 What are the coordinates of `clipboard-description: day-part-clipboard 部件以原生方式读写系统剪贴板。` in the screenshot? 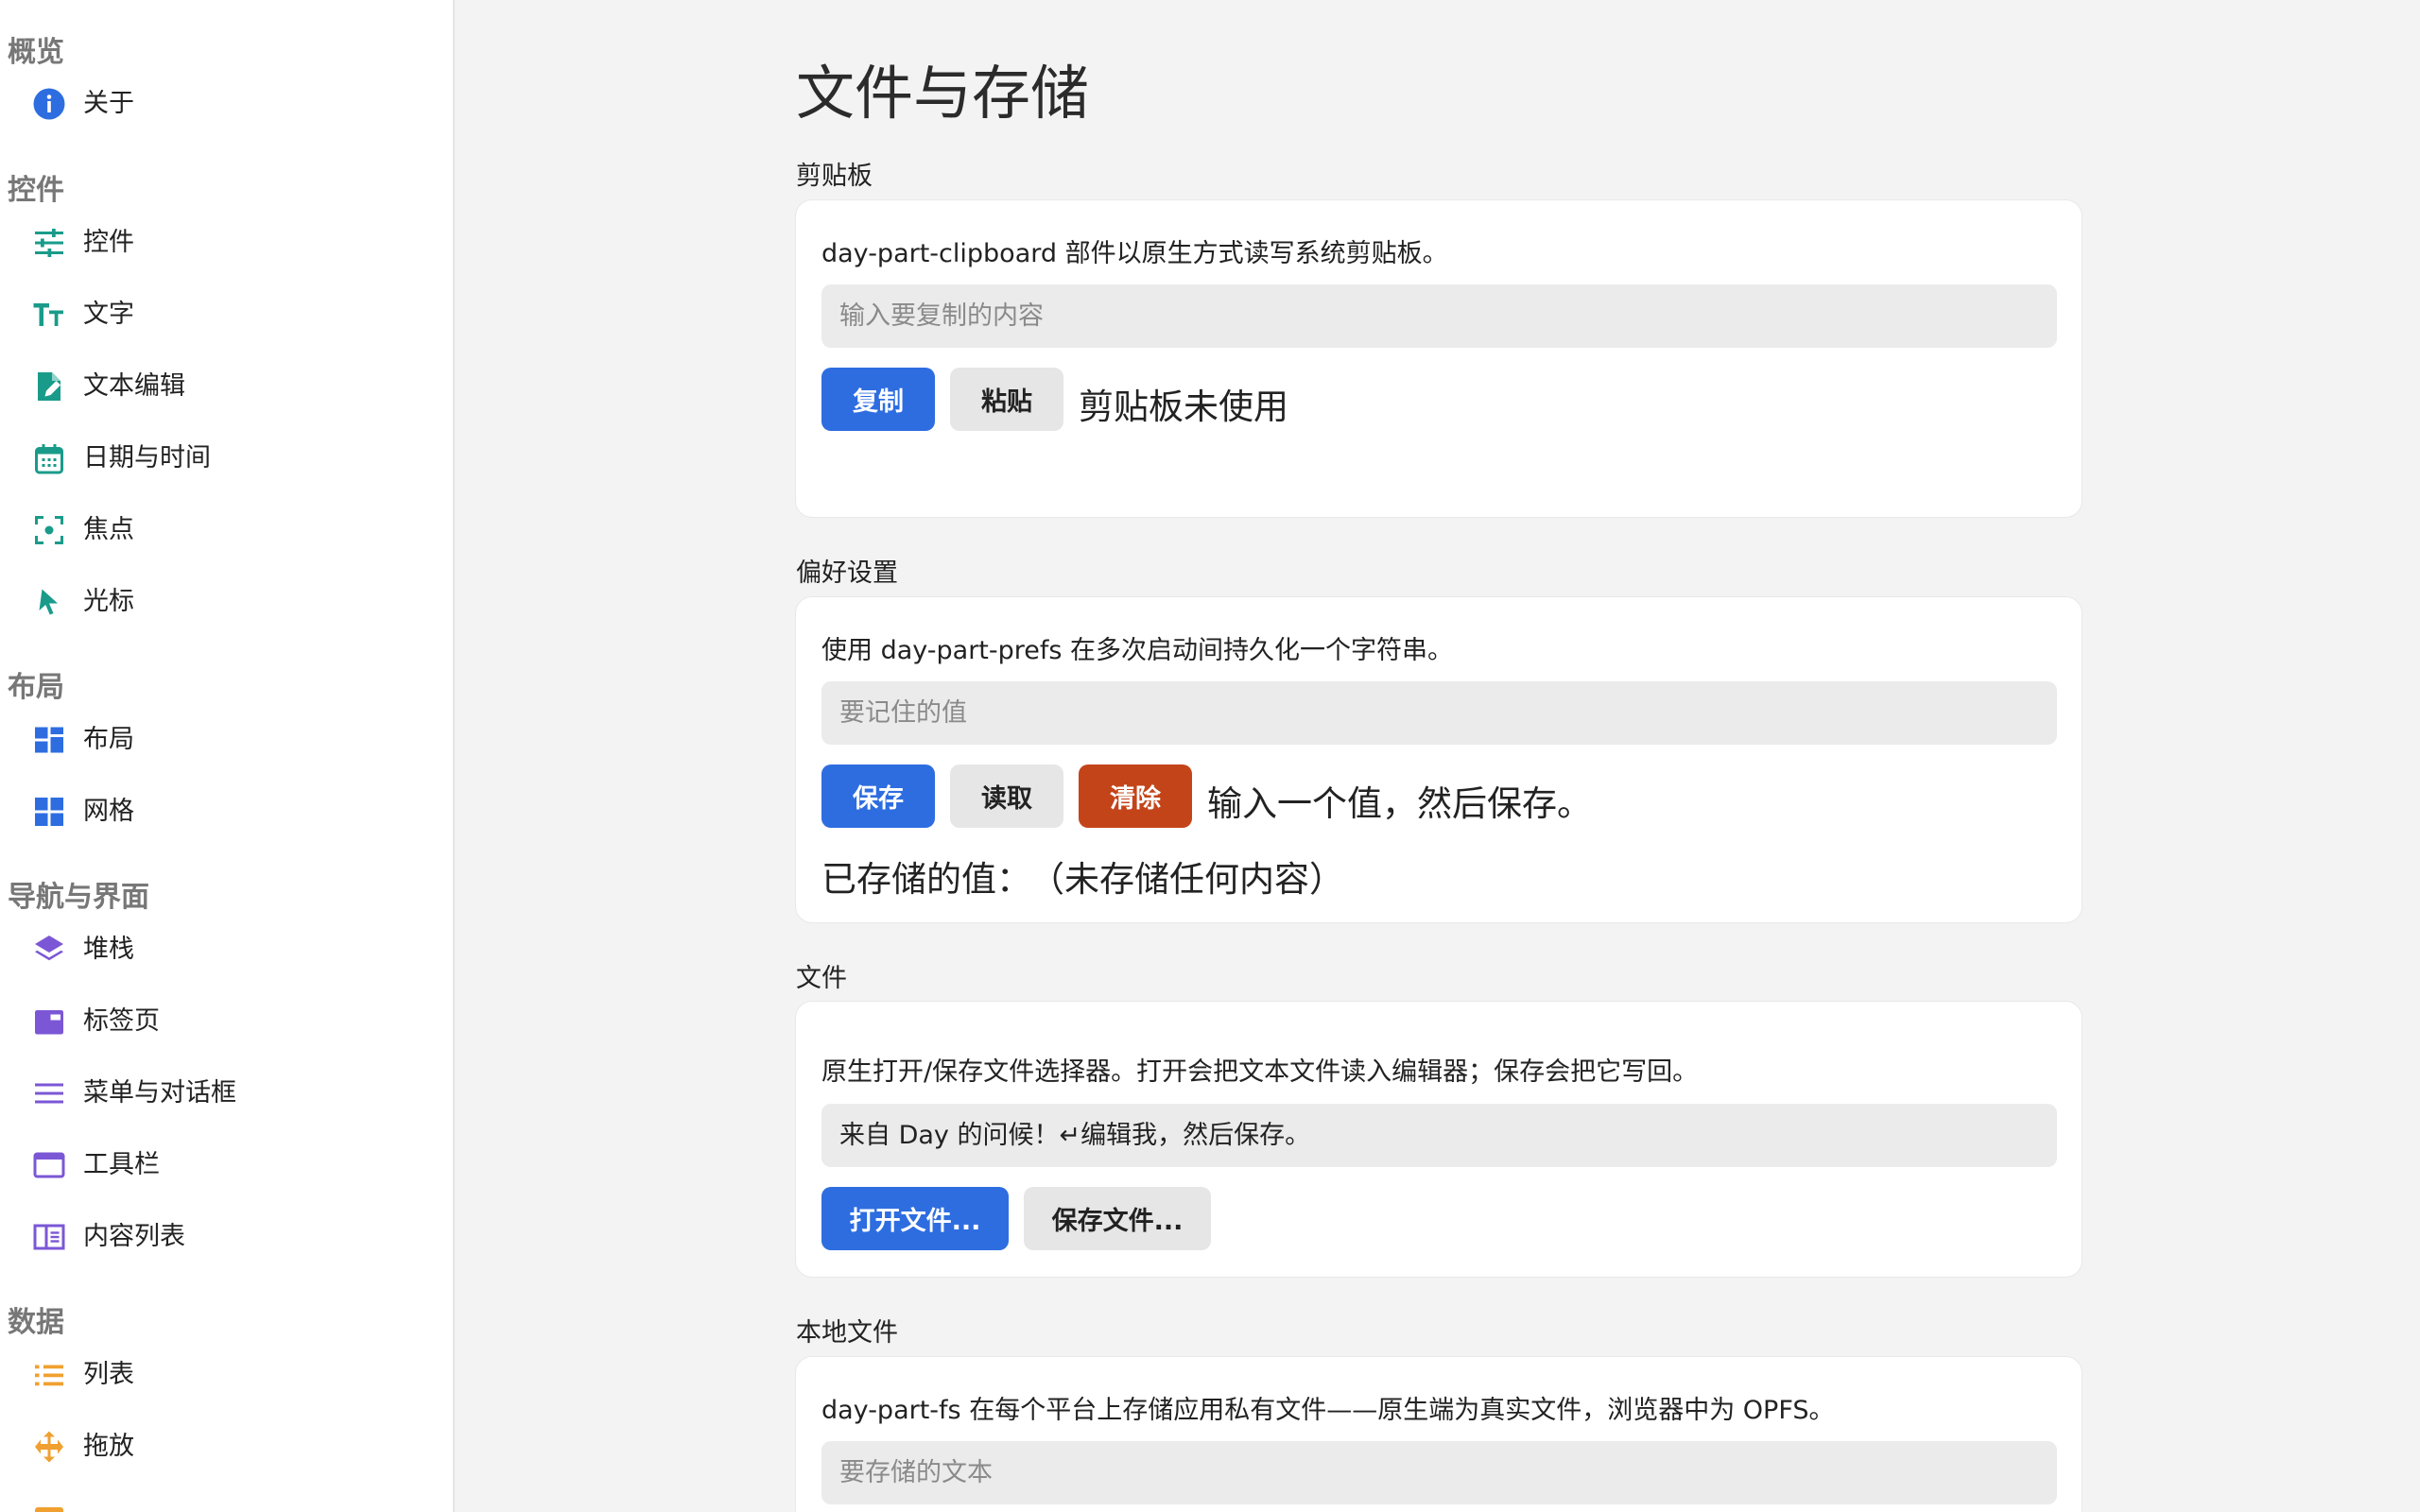 It's located at (1134, 253).